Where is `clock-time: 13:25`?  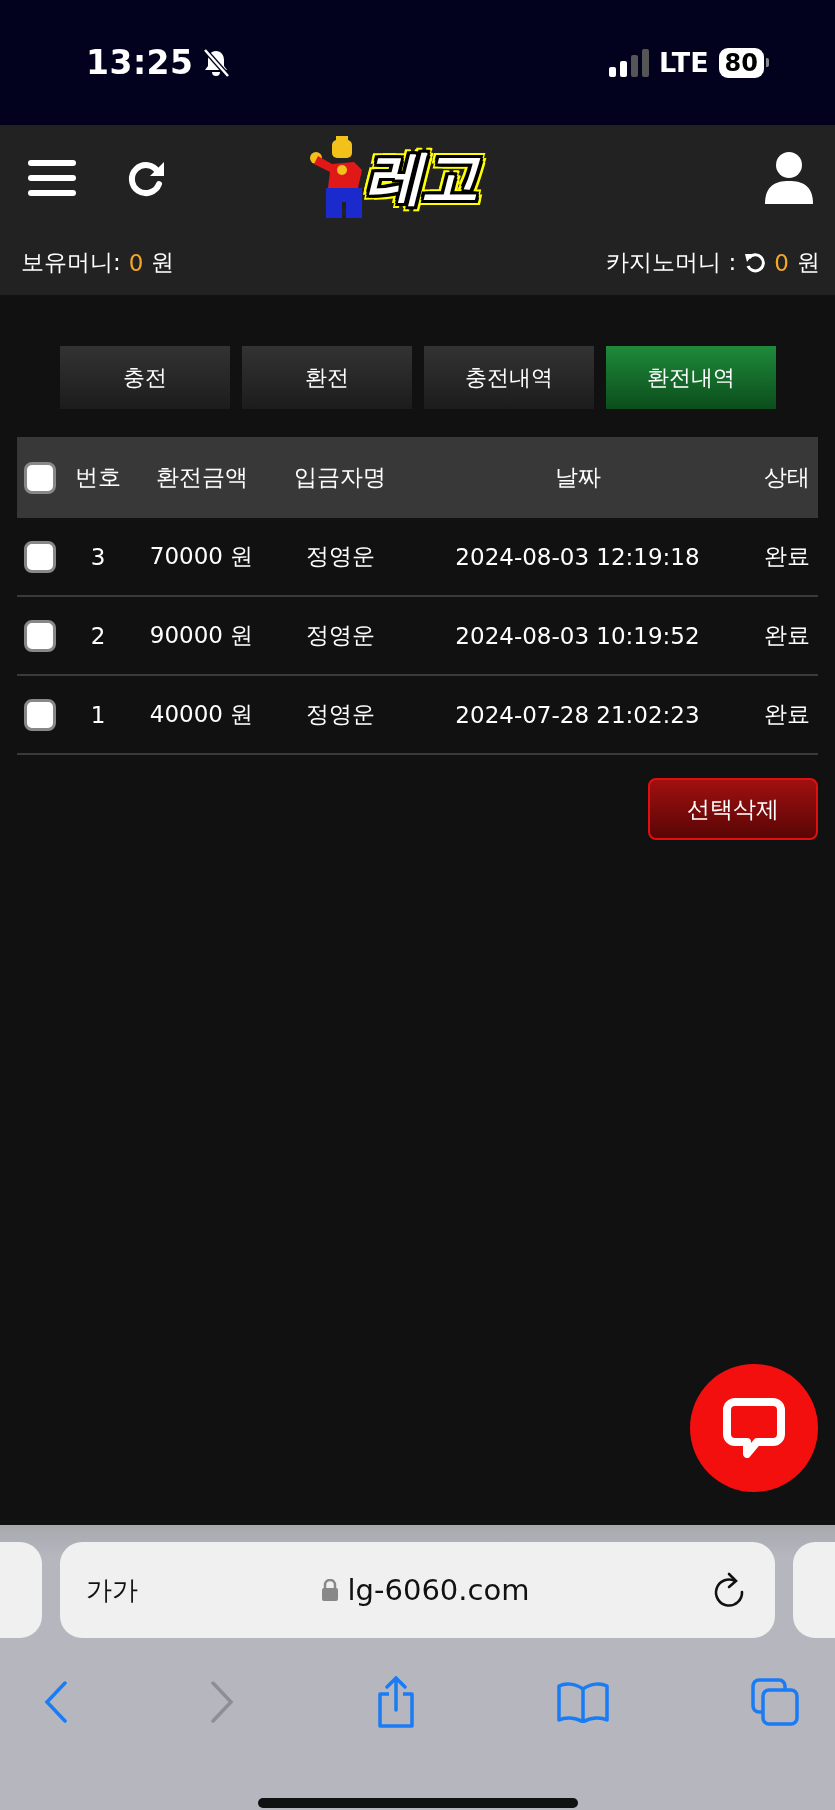 clock-time: 13:25 is located at coordinates (140, 62).